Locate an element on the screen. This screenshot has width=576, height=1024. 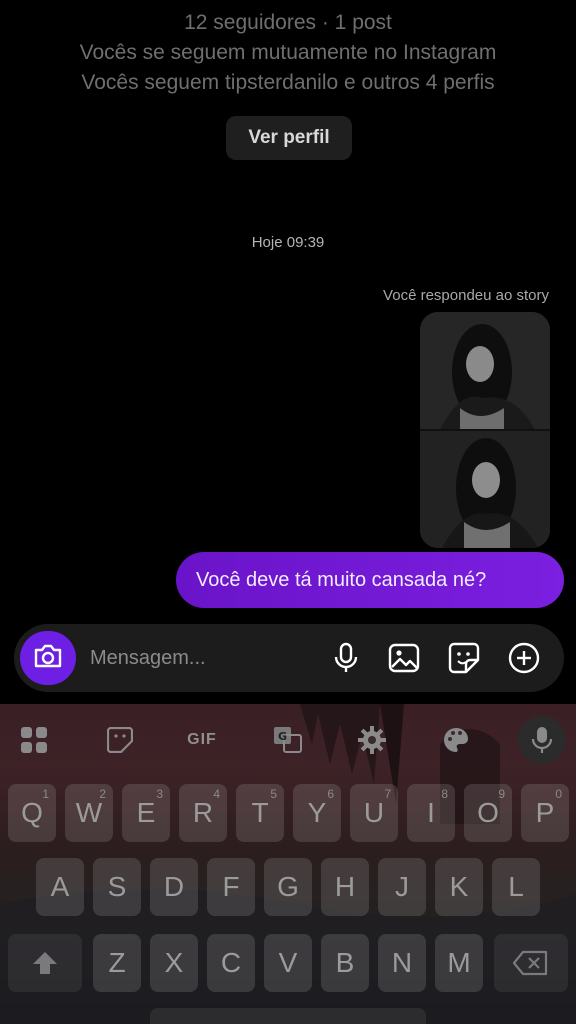
palette-icon is located at coordinates (456, 740).